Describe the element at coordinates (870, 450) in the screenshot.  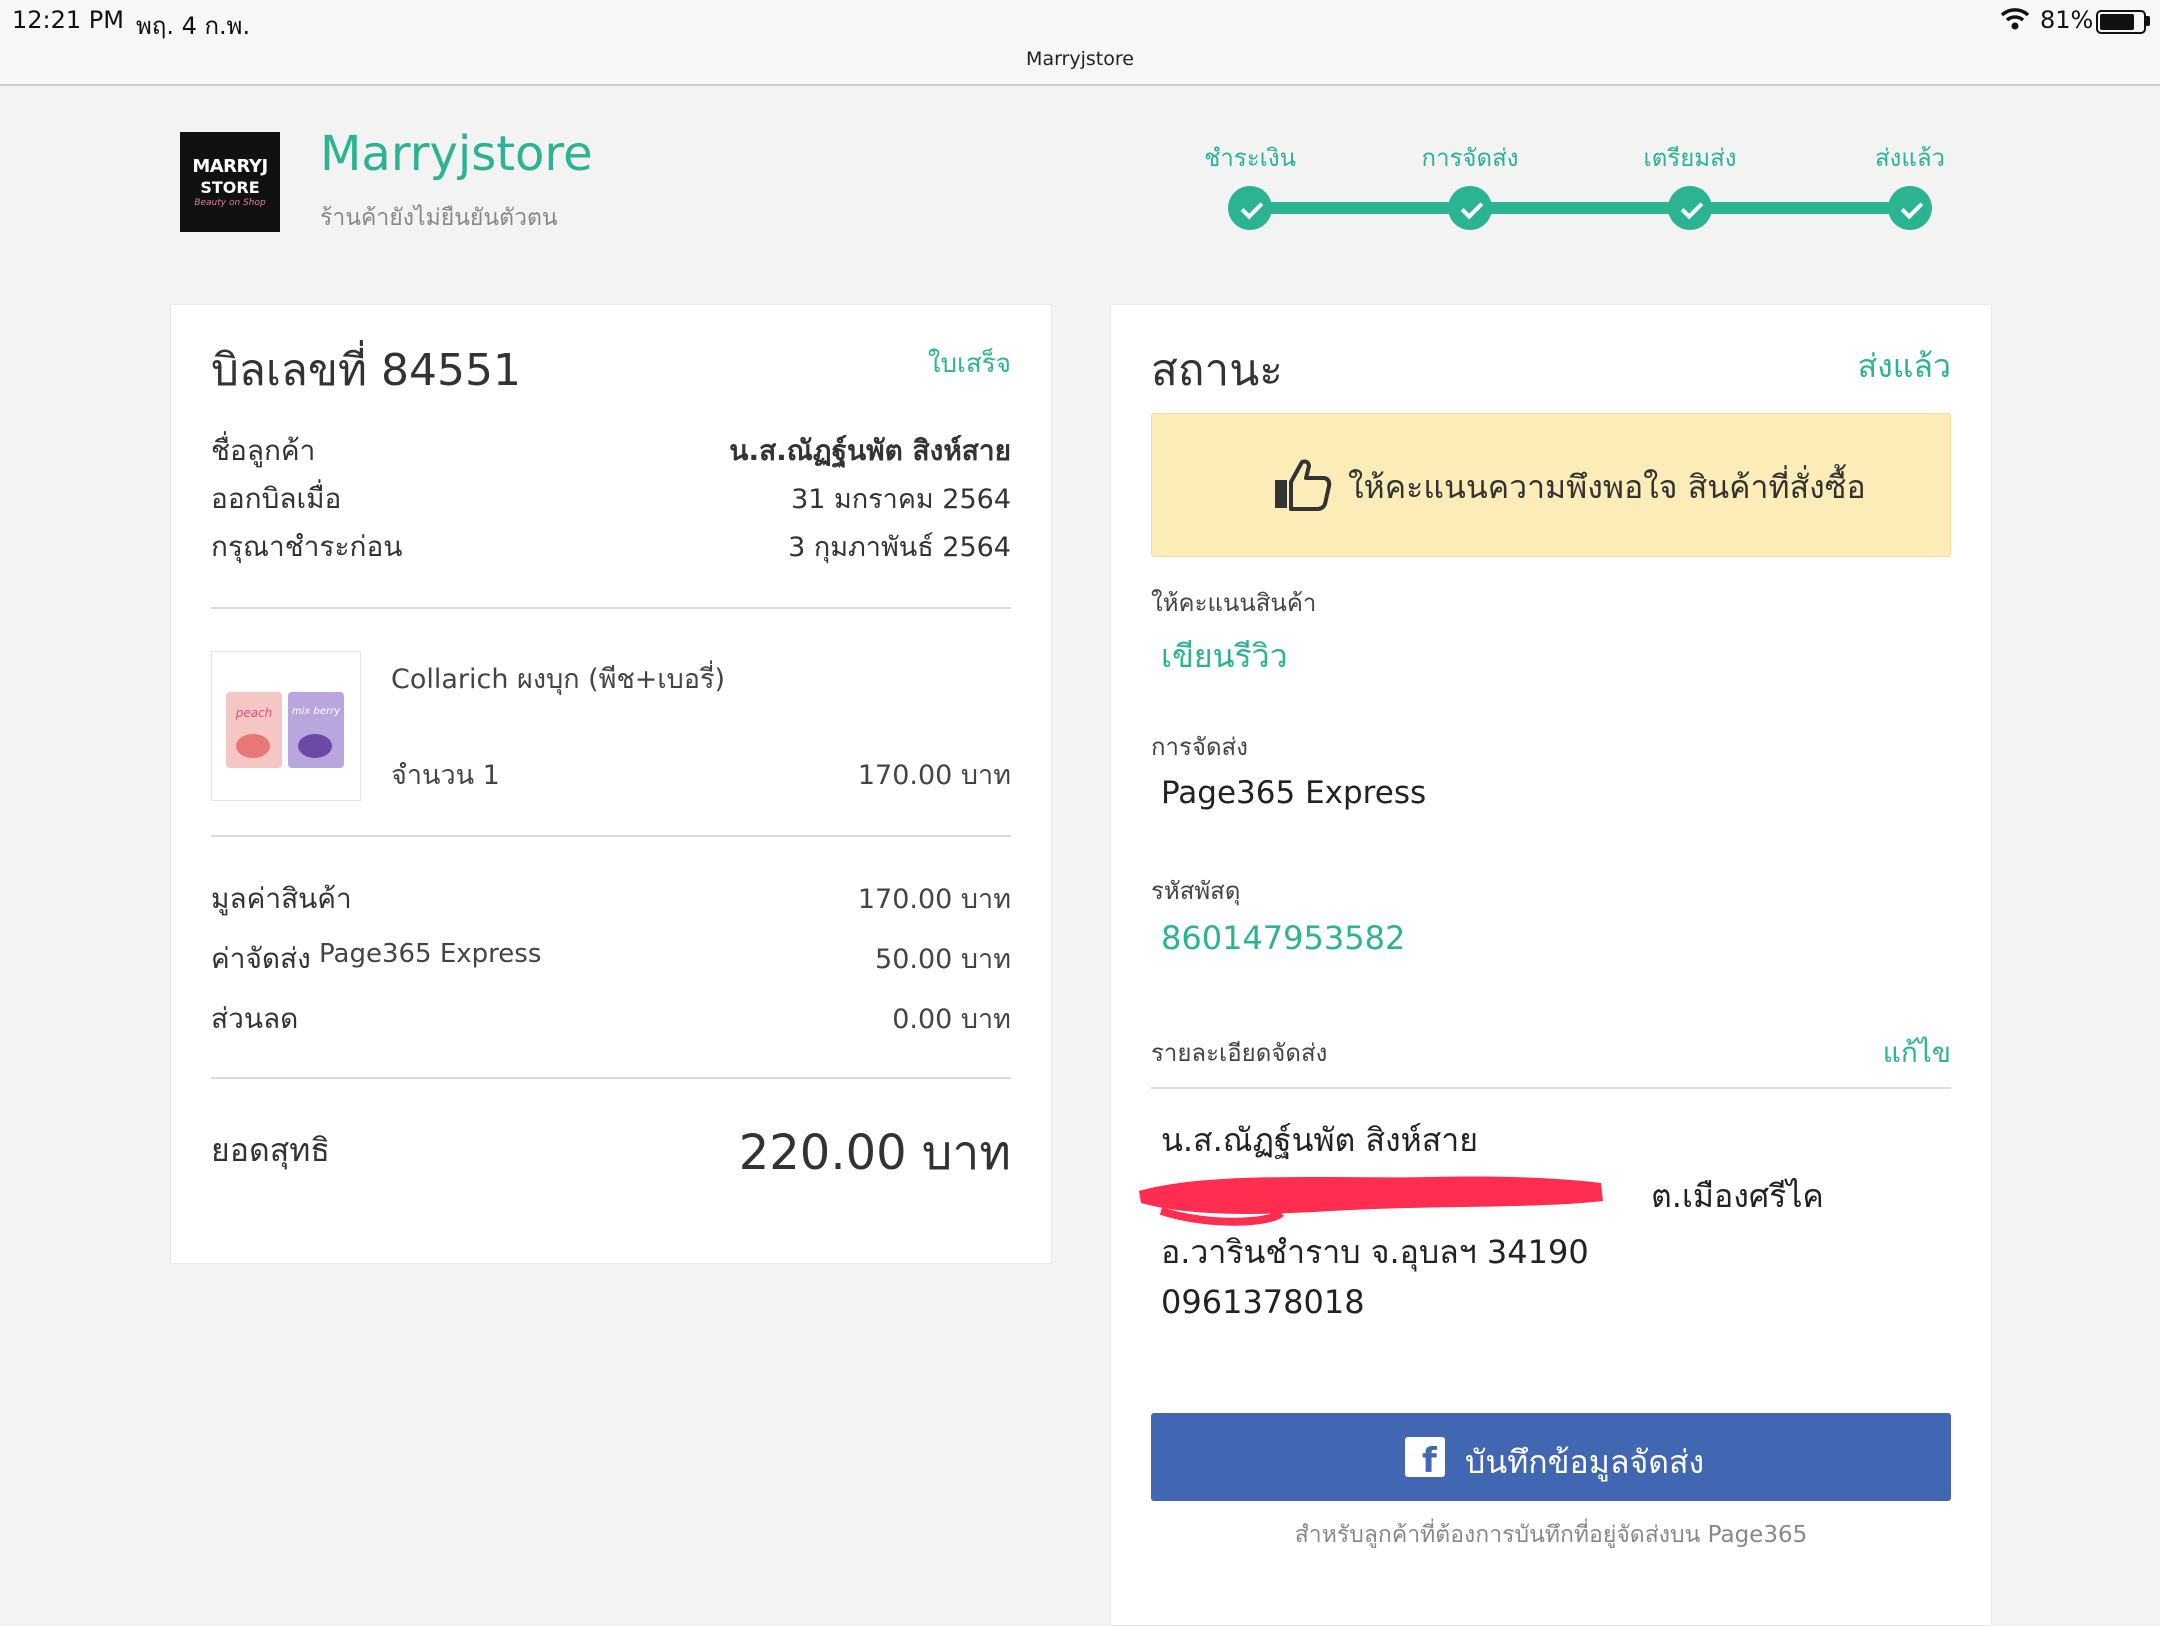
I see `customer-name: น.ส.ณัฏฐ์นพัต สิงห์สาย` at that location.